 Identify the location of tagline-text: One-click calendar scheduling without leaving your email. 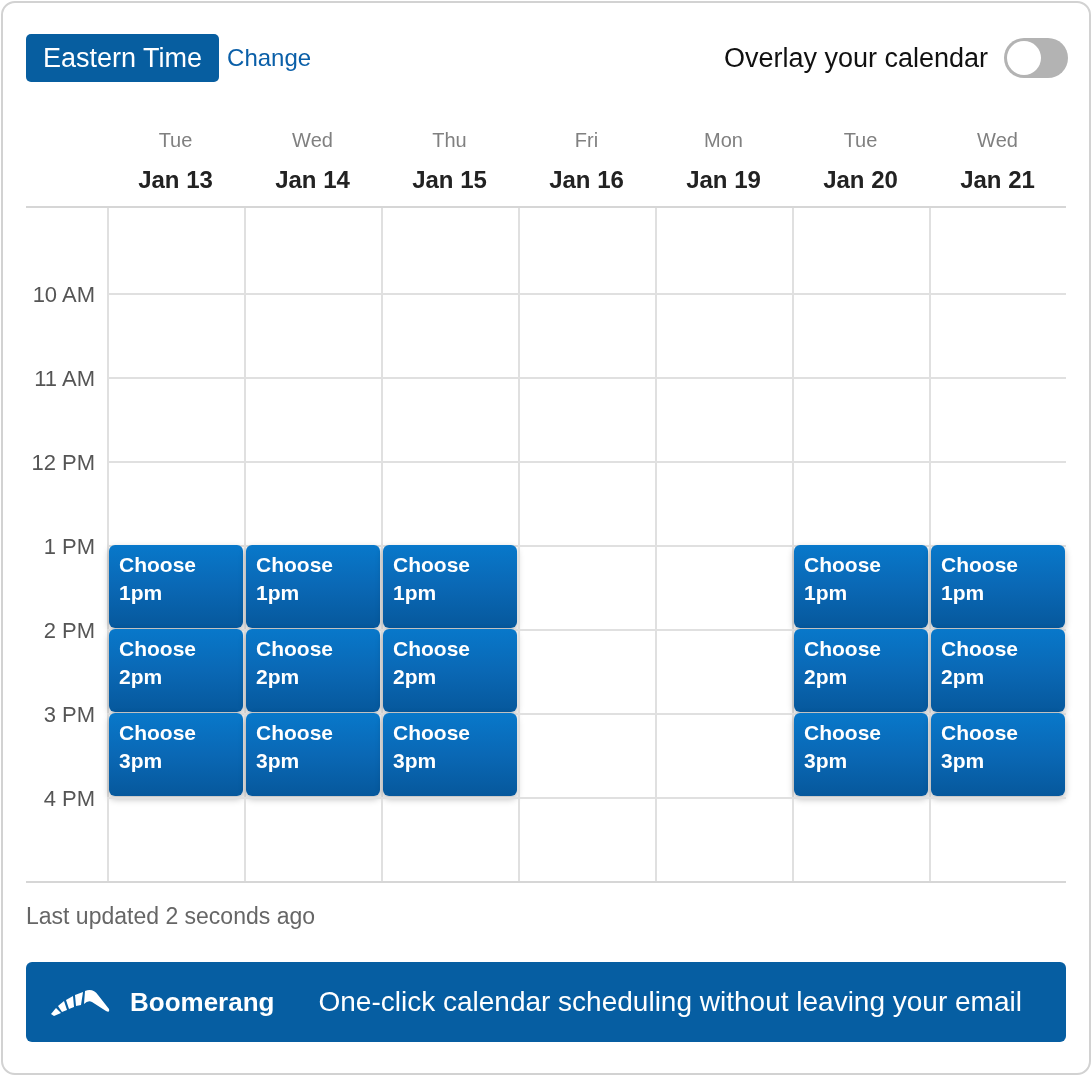
(670, 1002).